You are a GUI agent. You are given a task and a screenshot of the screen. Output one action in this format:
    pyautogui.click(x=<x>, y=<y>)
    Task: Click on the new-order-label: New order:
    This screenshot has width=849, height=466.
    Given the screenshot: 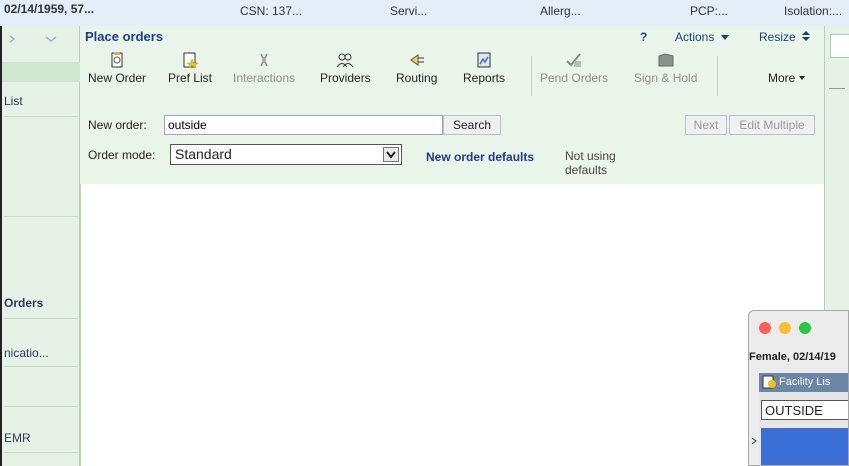 What is the action you would take?
    pyautogui.click(x=117, y=125)
    